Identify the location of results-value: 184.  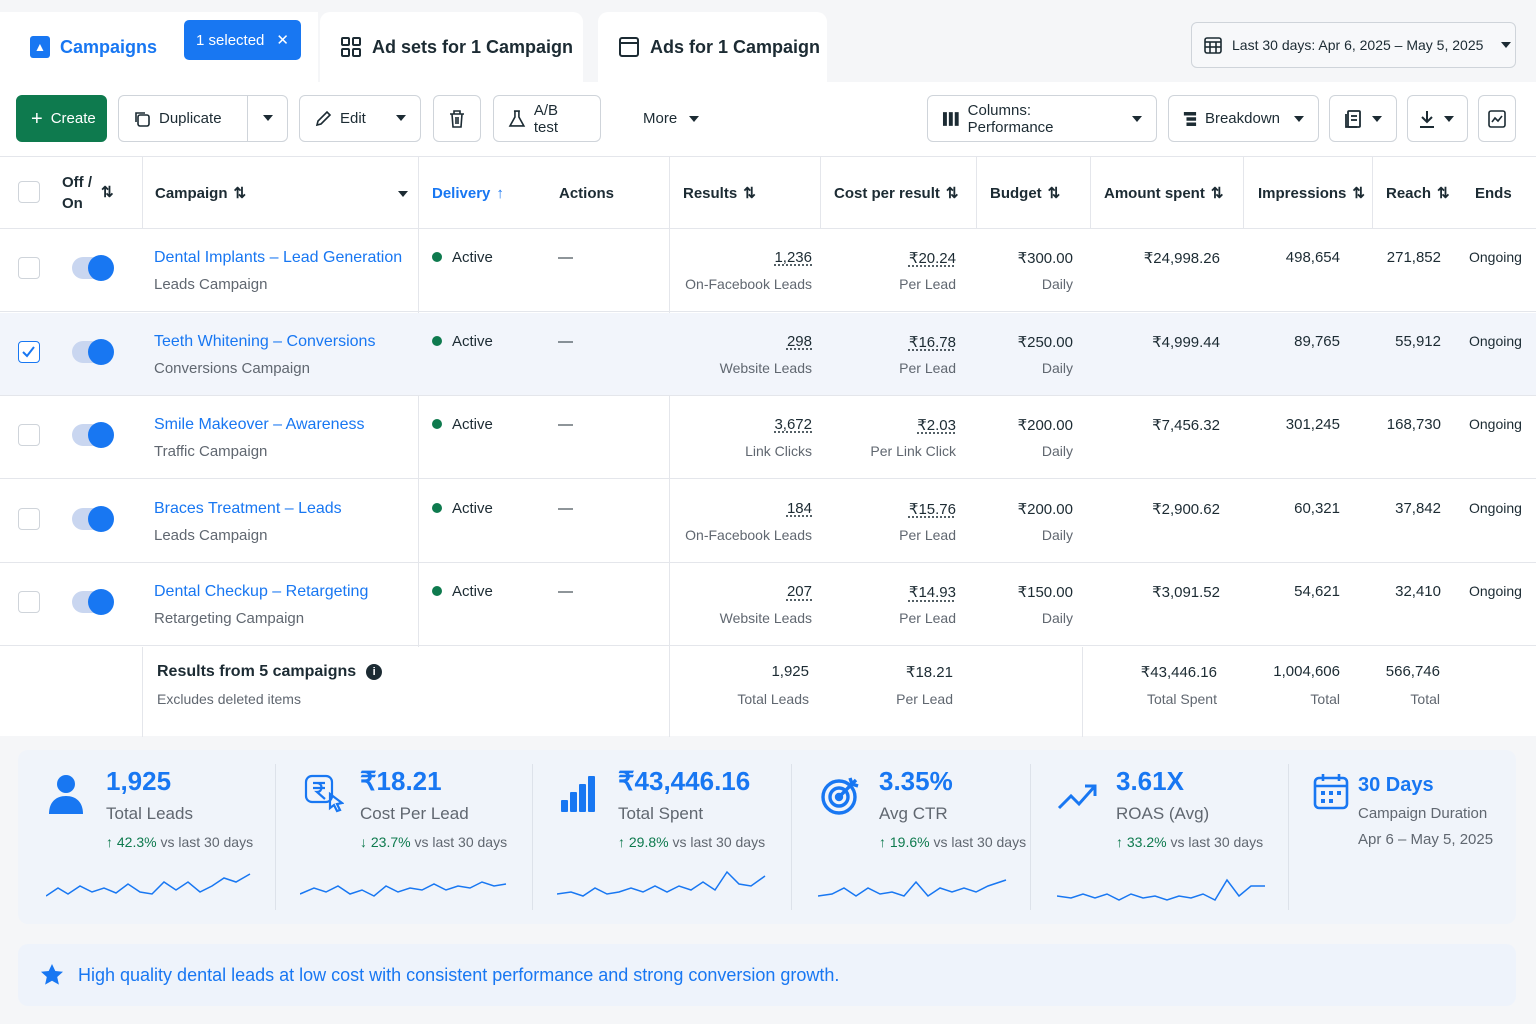
(799, 508).